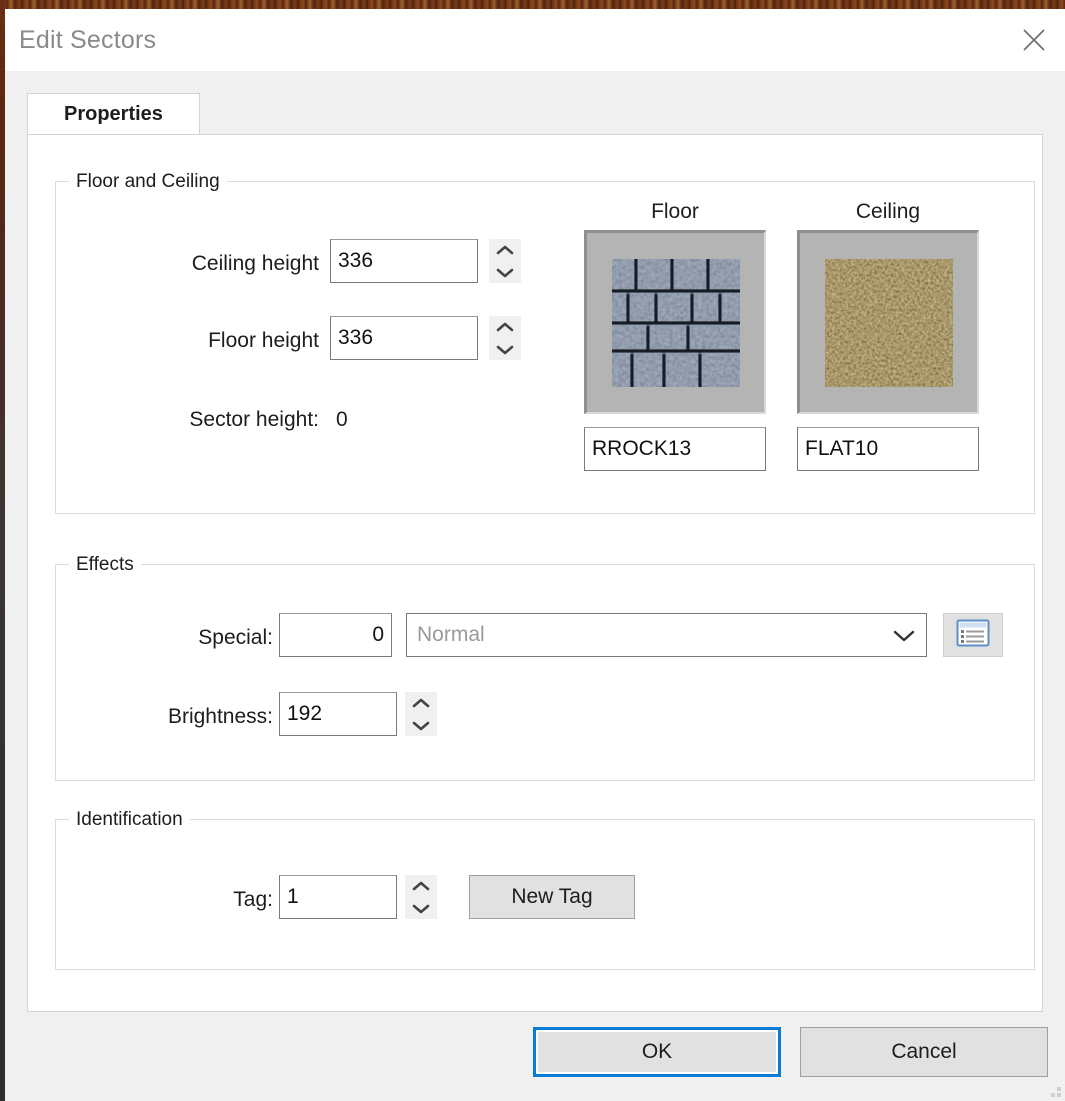  Describe the element at coordinates (505, 349) in the screenshot. I see `floor-height-spin-down` at that location.